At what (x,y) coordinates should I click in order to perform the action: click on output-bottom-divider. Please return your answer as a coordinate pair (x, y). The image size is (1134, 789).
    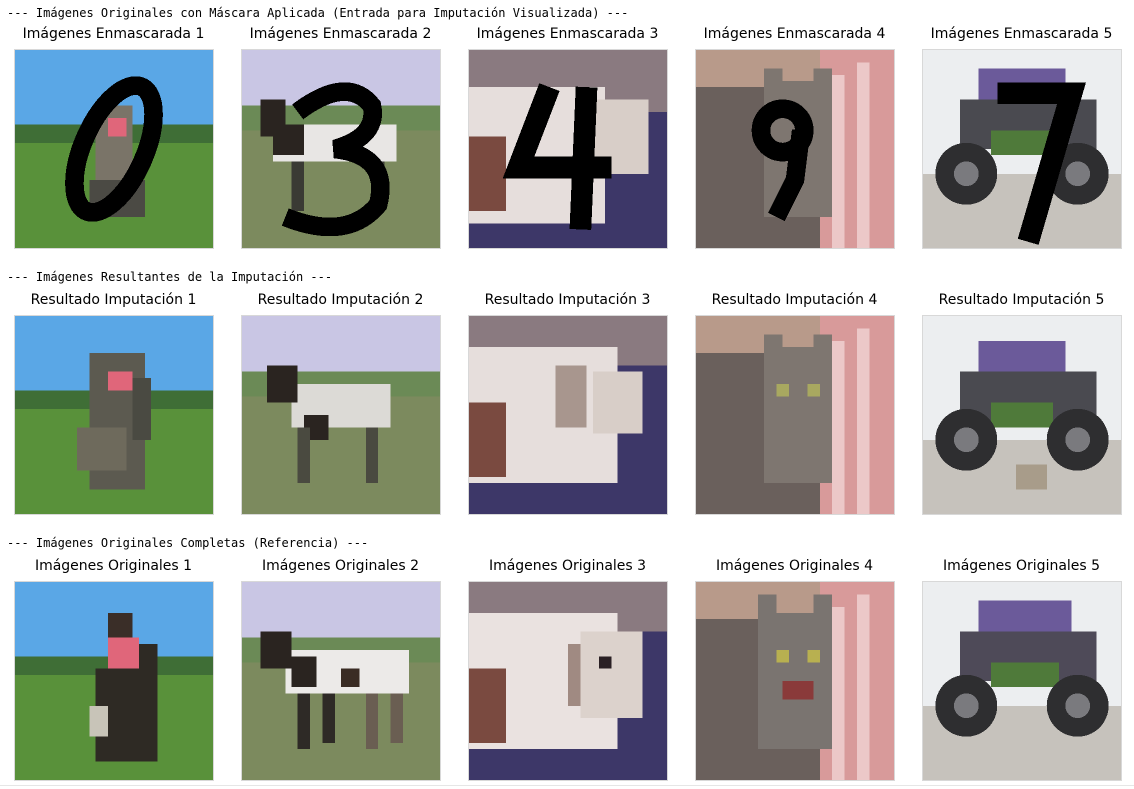
    Looking at the image, I should click on (567, 785).